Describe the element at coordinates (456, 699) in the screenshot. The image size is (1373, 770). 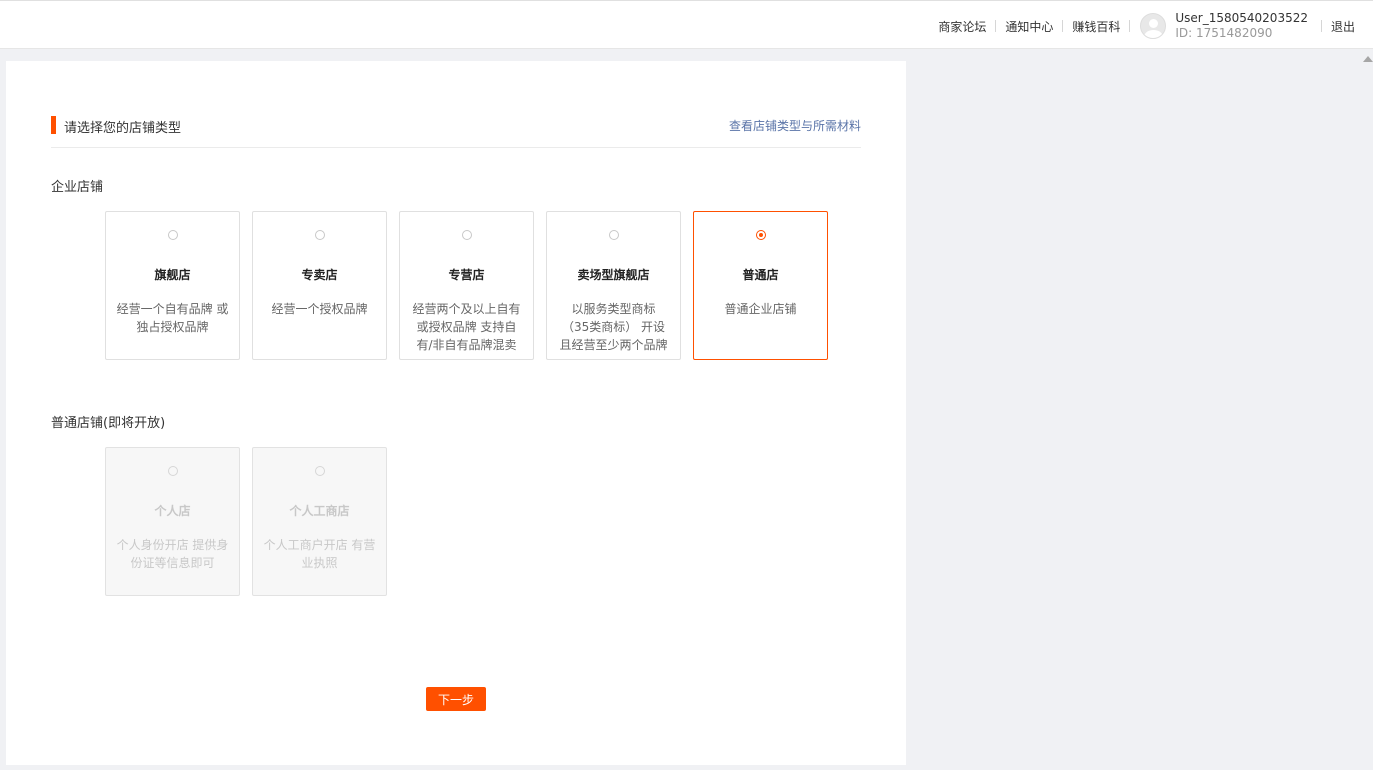
I see `next-step-button: 下一步` at that location.